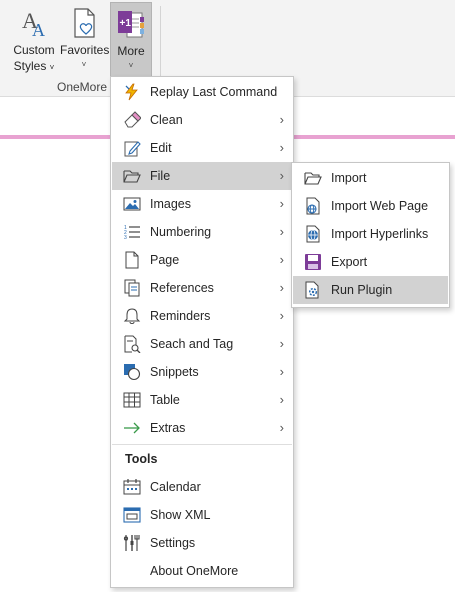  Describe the element at coordinates (132, 344) in the screenshot. I see `search-tag-icon` at that location.